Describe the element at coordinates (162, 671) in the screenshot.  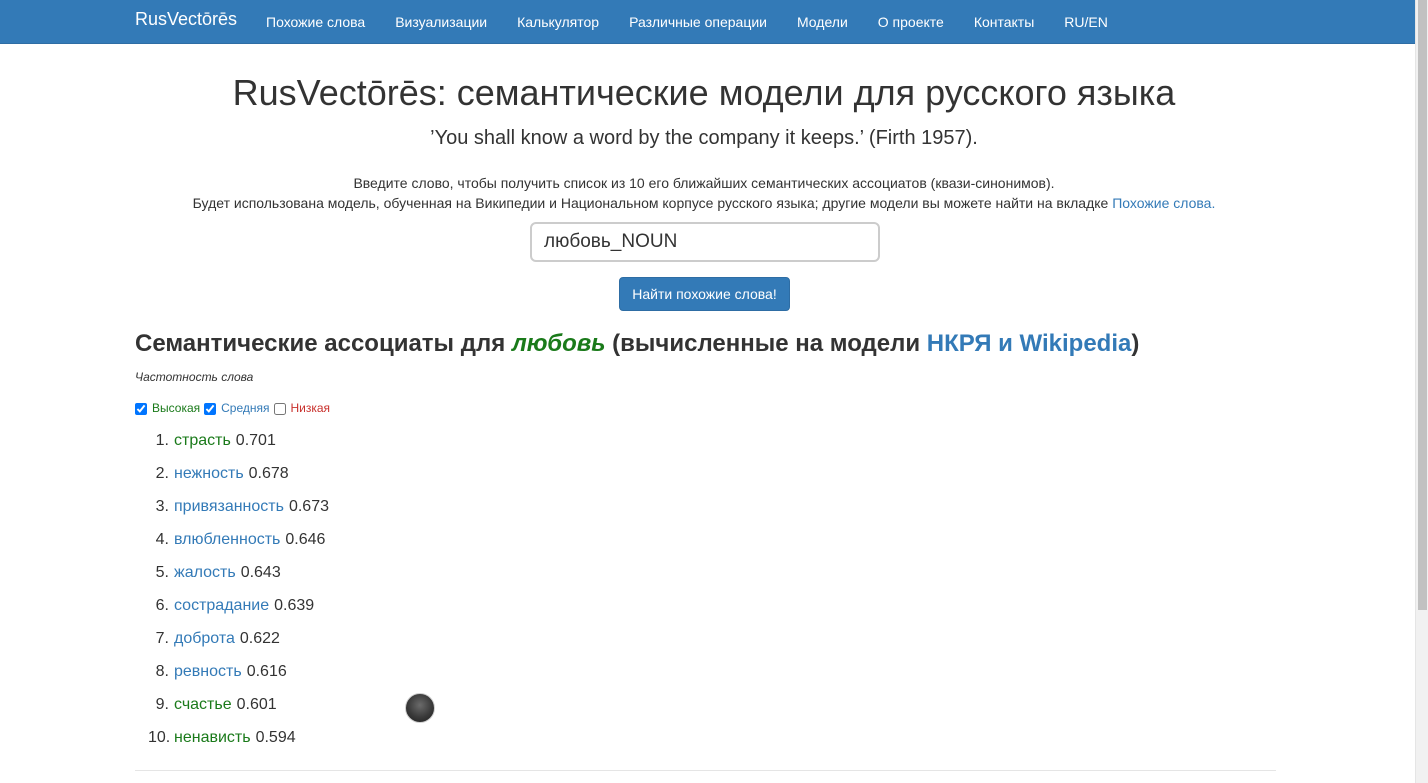
I see `item-number: 8.` at that location.